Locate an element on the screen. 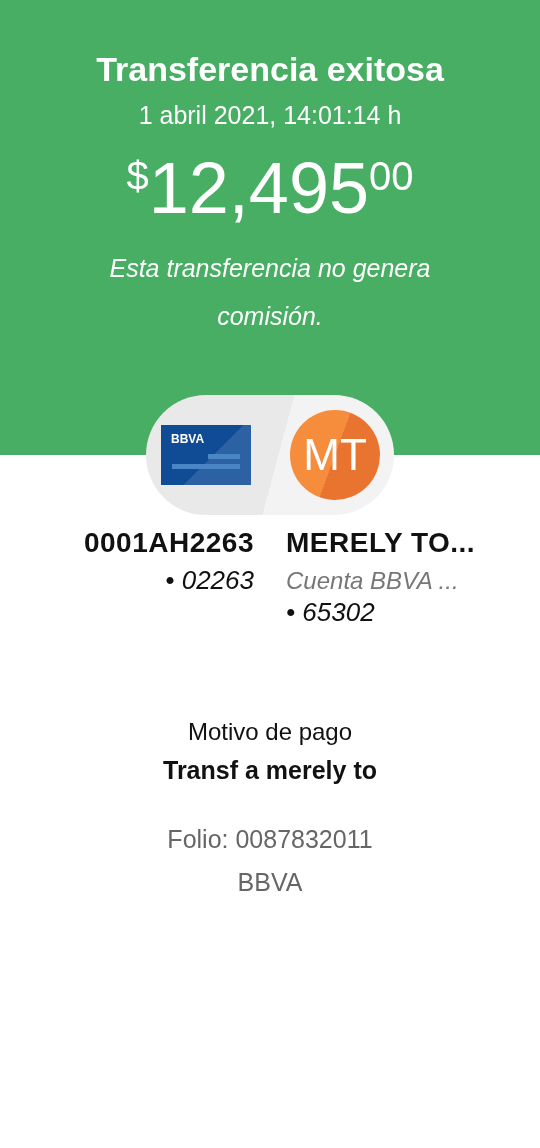 Image resolution: width=540 pixels, height=1148 pixels. date-time: 1 abril 2021, 14:01:14 h is located at coordinates (270, 115).